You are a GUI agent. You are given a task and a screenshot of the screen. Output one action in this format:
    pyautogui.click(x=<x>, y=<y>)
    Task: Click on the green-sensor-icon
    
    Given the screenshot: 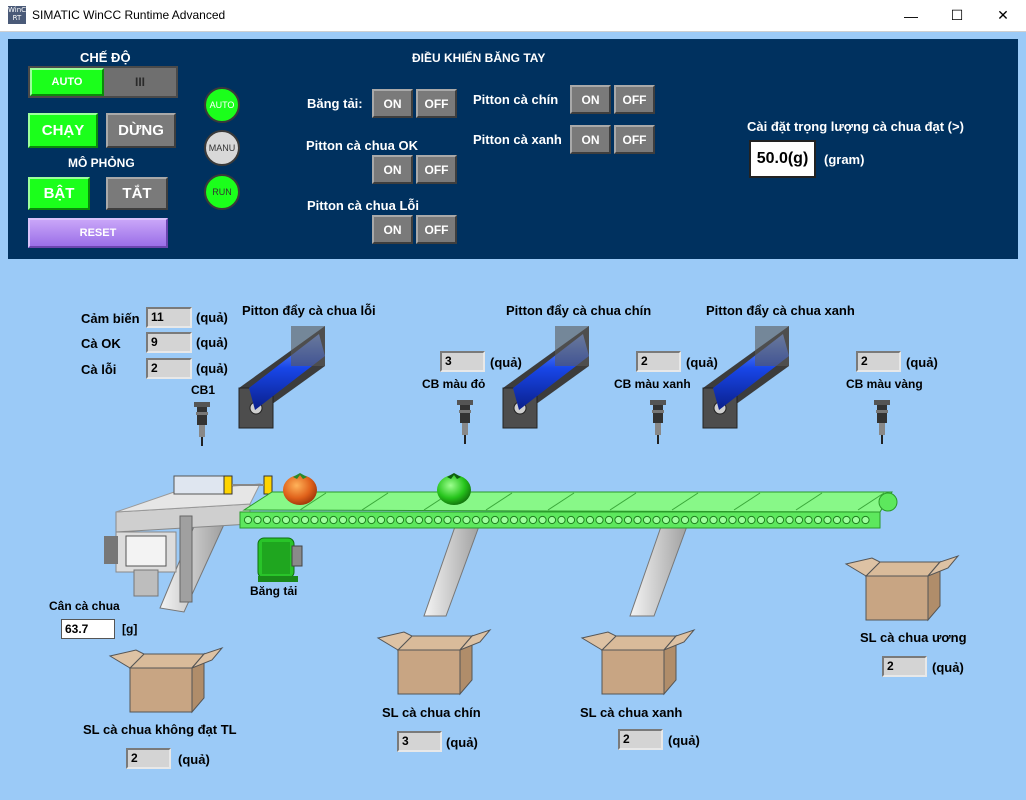 What is the action you would take?
    pyautogui.click(x=658, y=422)
    